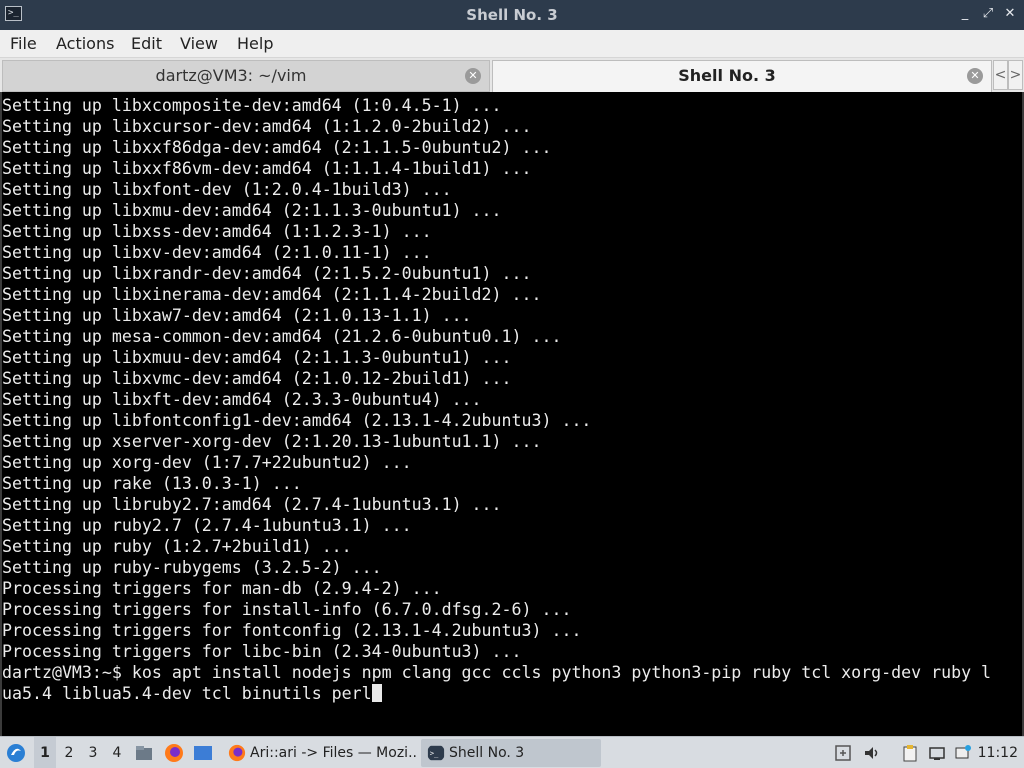  I want to click on terminal-line-text: ua5.4 liblua5.4-dev tcl binutils perl, so click(187, 693).